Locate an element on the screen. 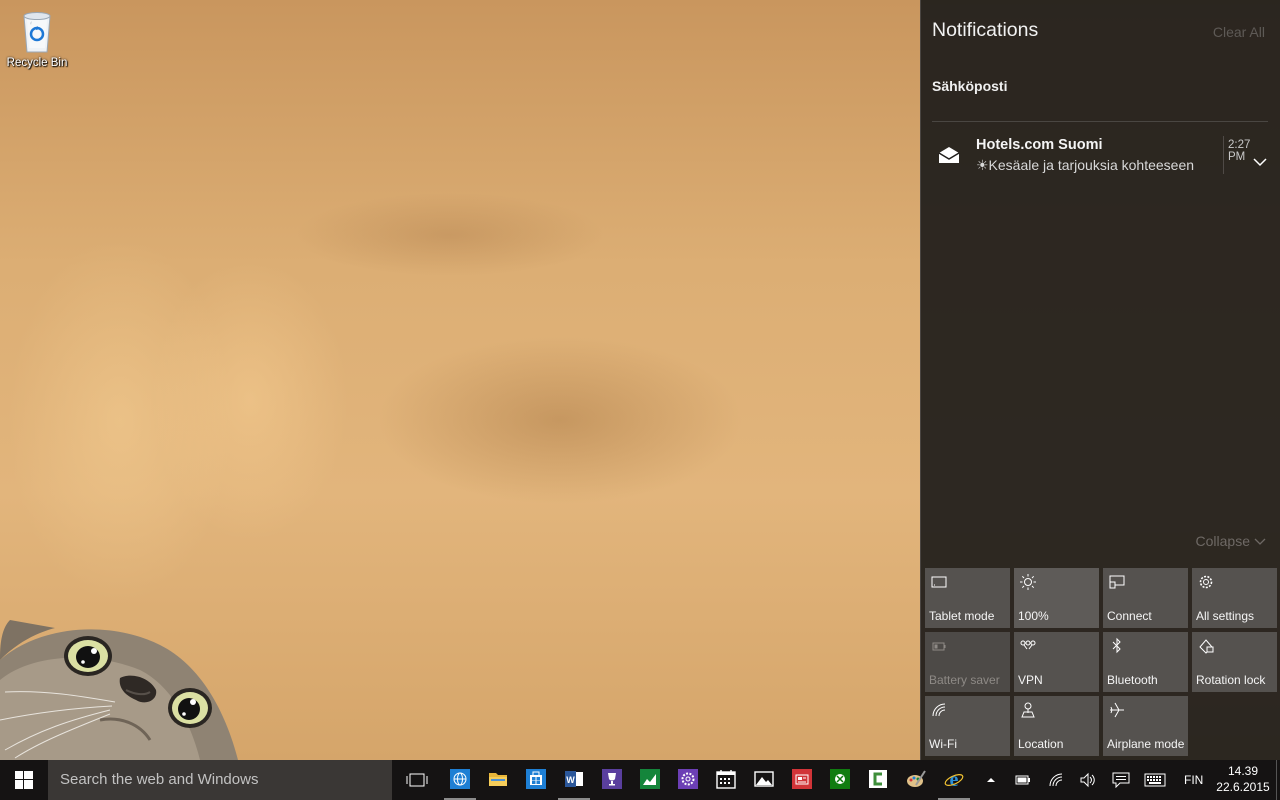 The height and width of the screenshot is (800, 1280). tile-label: Location is located at coordinates (1041, 744).